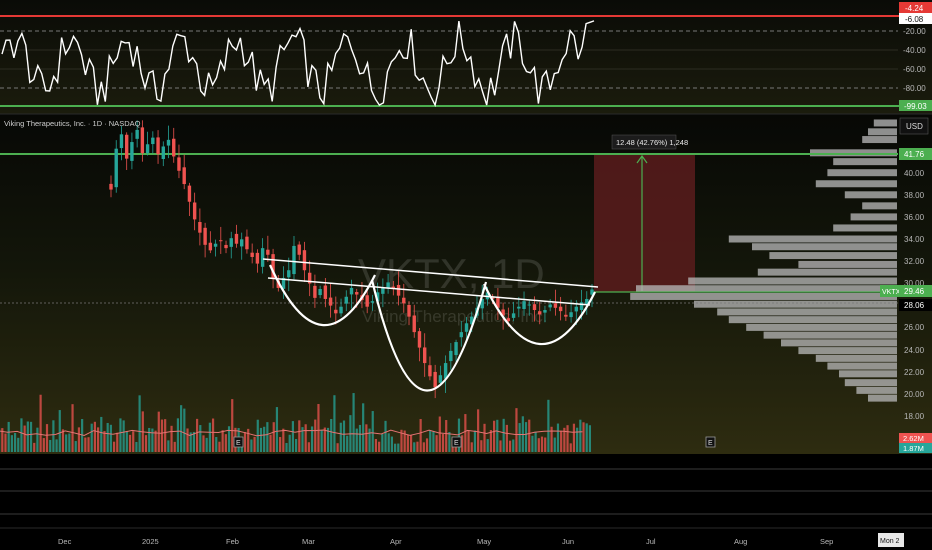 The width and height of the screenshot is (932, 550). I want to click on time-label-dec: Dec, so click(65, 541).